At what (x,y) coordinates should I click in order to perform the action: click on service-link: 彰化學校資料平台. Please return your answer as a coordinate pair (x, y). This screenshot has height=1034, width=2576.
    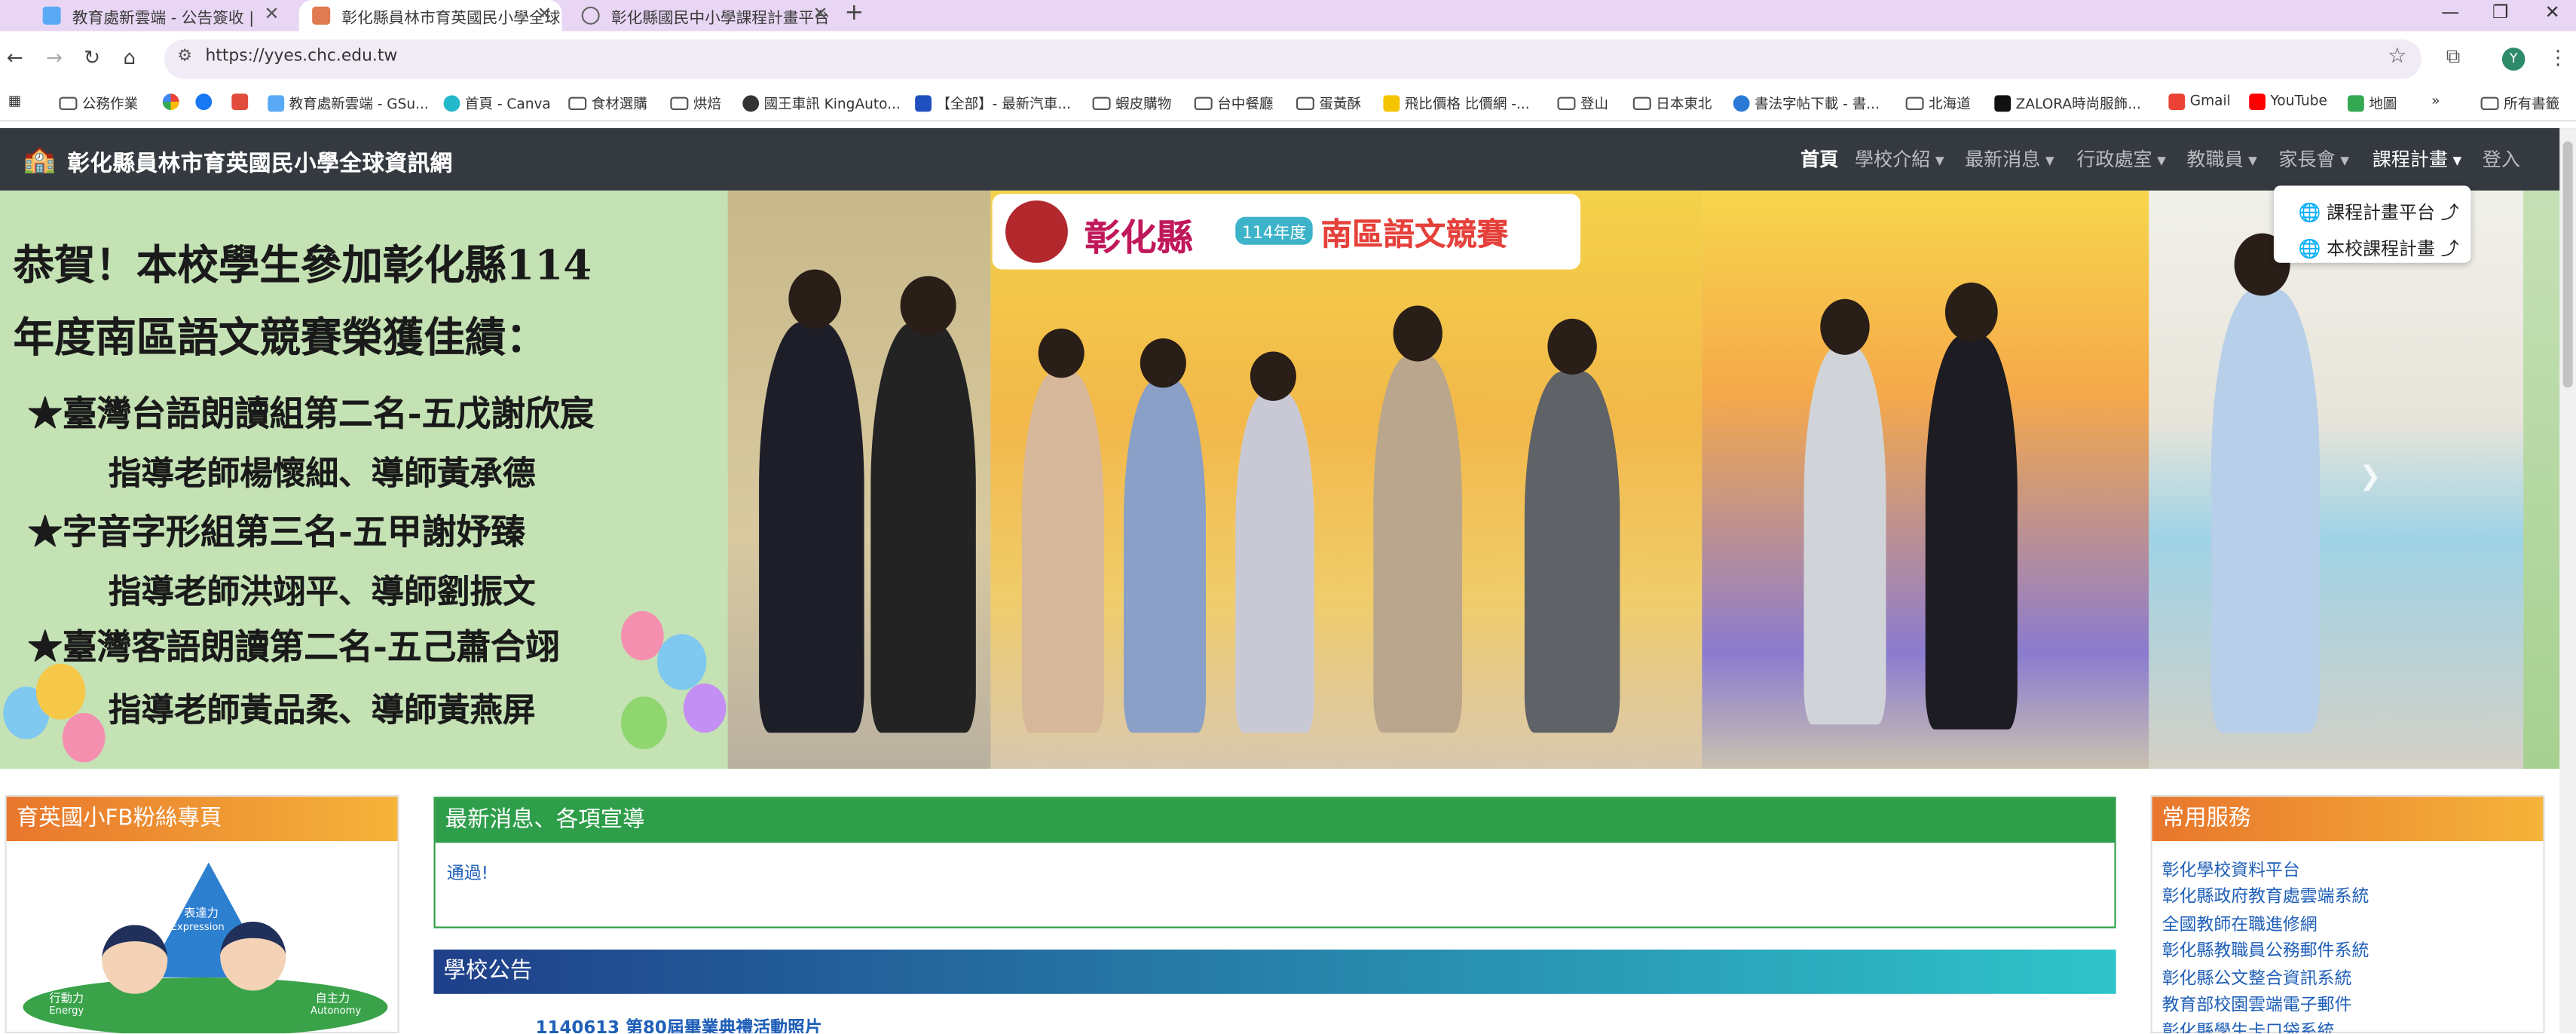
    Looking at the image, I should click on (2231, 871).